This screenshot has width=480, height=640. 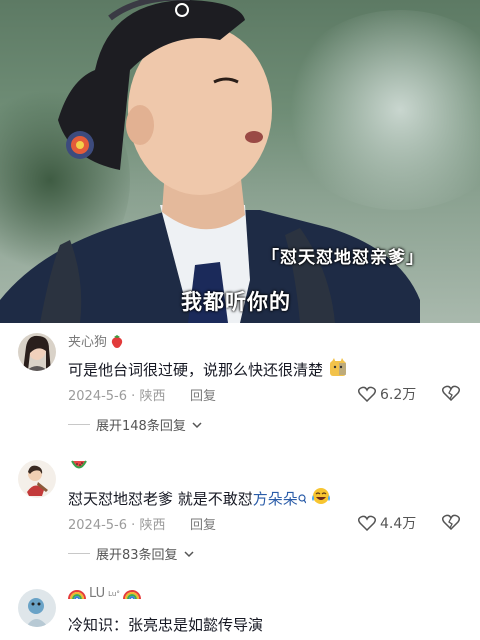 I want to click on comment-username: 夹心狗, so click(x=96, y=340).